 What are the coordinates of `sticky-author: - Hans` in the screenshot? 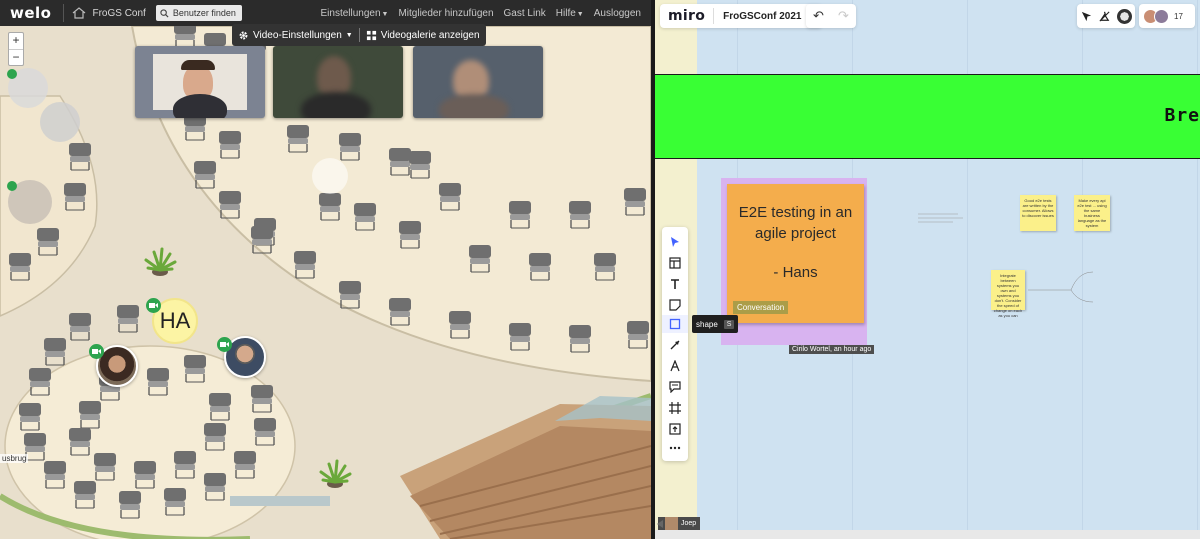 It's located at (795, 272).